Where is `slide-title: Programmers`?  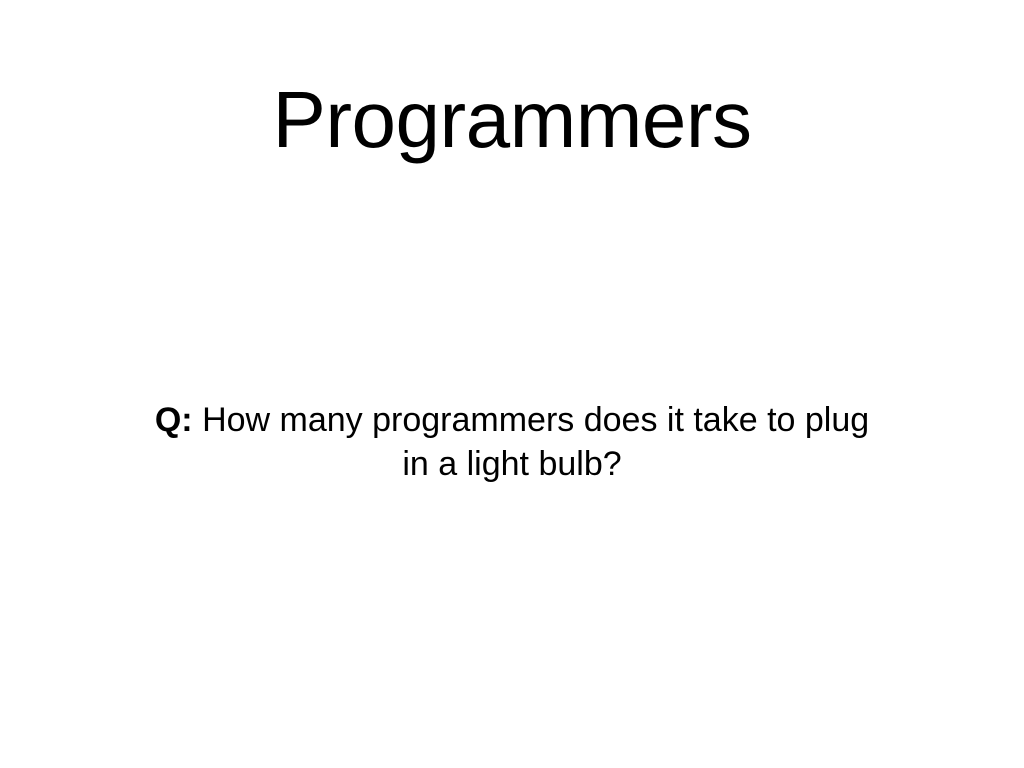
slide-title: Programmers is located at coordinates (512, 119).